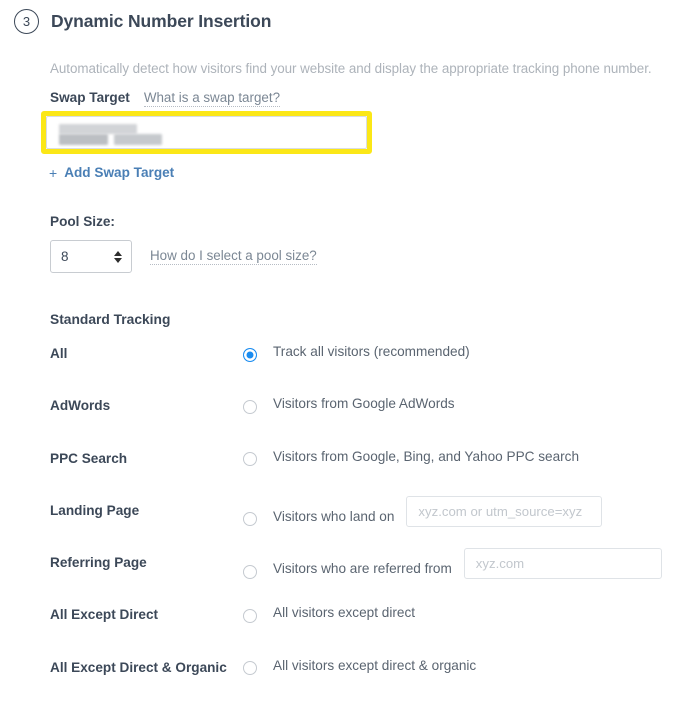 This screenshot has height=717, width=700. What do you see at coordinates (212, 98) in the screenshot?
I see `what-is-swap-target-link: What is a swap target?` at bounding box center [212, 98].